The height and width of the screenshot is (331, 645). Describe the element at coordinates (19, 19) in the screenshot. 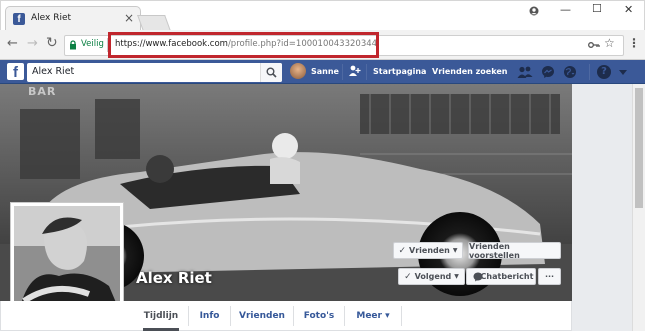

I see `facebook-favicon-icon: f` at that location.